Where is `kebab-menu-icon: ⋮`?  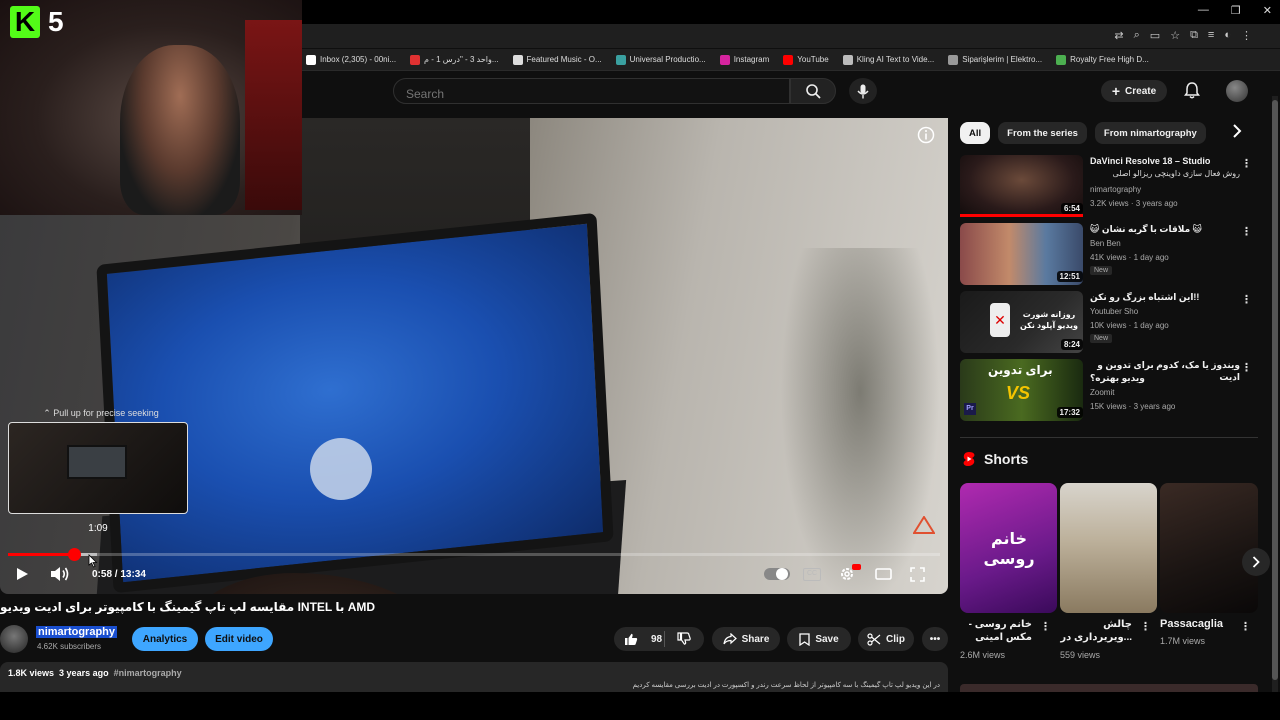 kebab-menu-icon: ⋮ is located at coordinates (1246, 35).